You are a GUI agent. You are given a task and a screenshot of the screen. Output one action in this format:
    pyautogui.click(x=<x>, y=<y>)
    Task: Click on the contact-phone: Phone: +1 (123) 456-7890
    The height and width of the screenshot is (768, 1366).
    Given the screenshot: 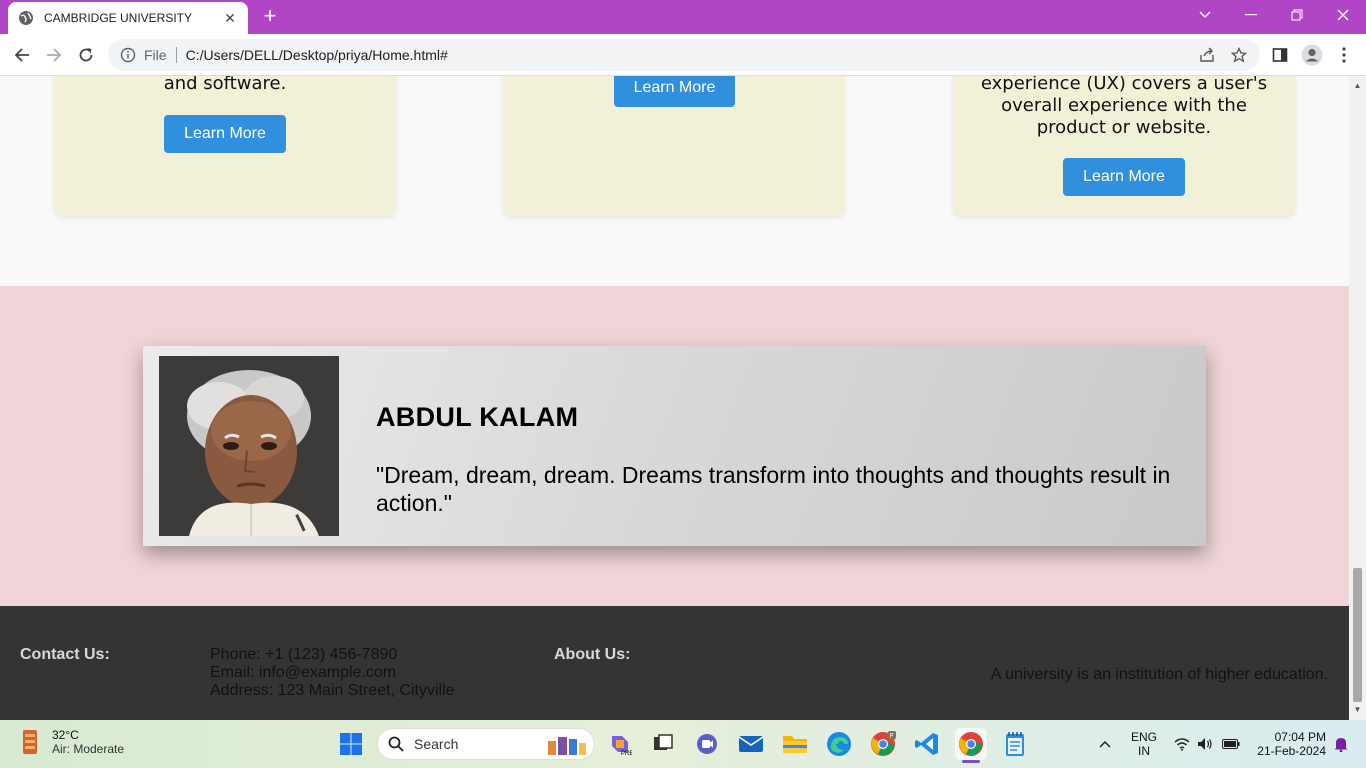 What is the action you would take?
    pyautogui.click(x=304, y=654)
    